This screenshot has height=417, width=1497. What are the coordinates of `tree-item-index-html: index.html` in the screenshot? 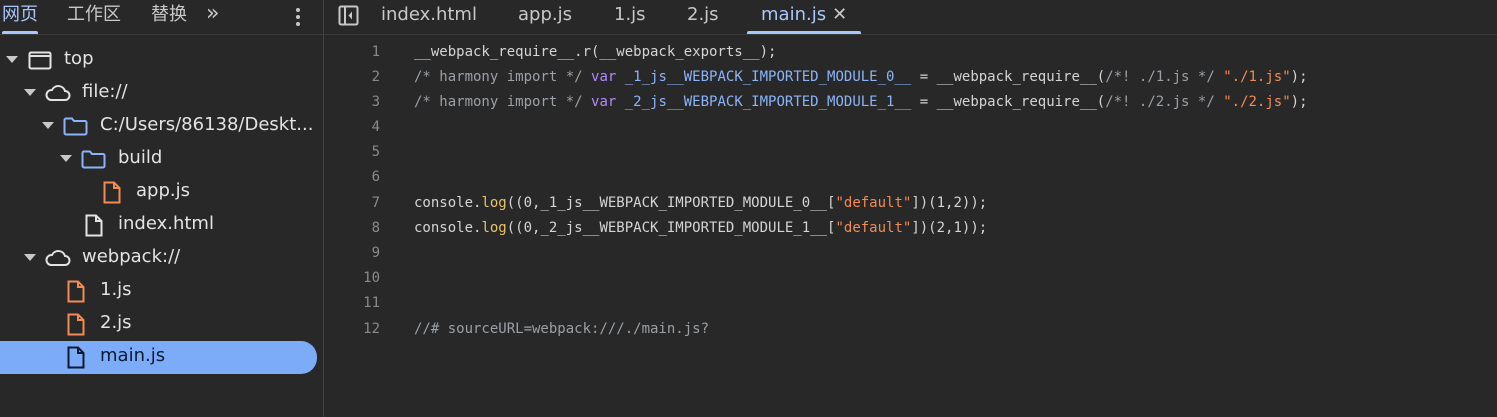 It's located at (161, 225).